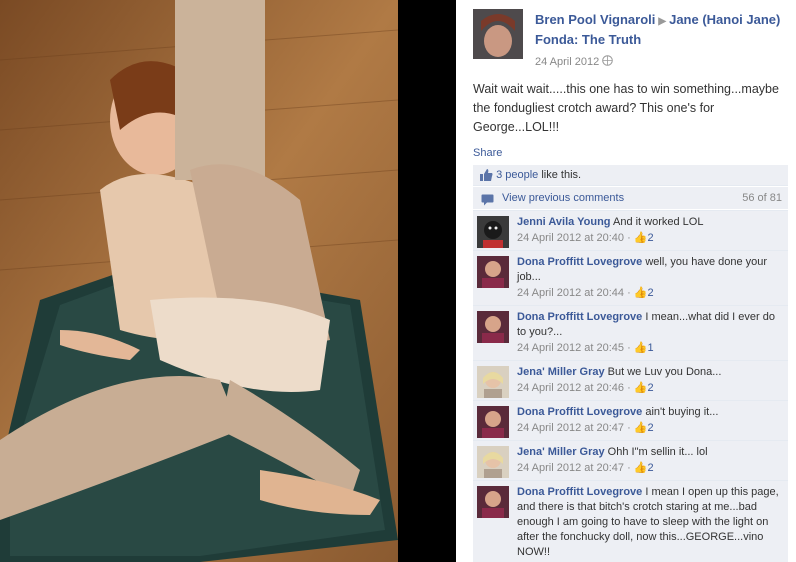 The height and width of the screenshot is (562, 796). I want to click on likes-count-link: 3 people, so click(517, 175).